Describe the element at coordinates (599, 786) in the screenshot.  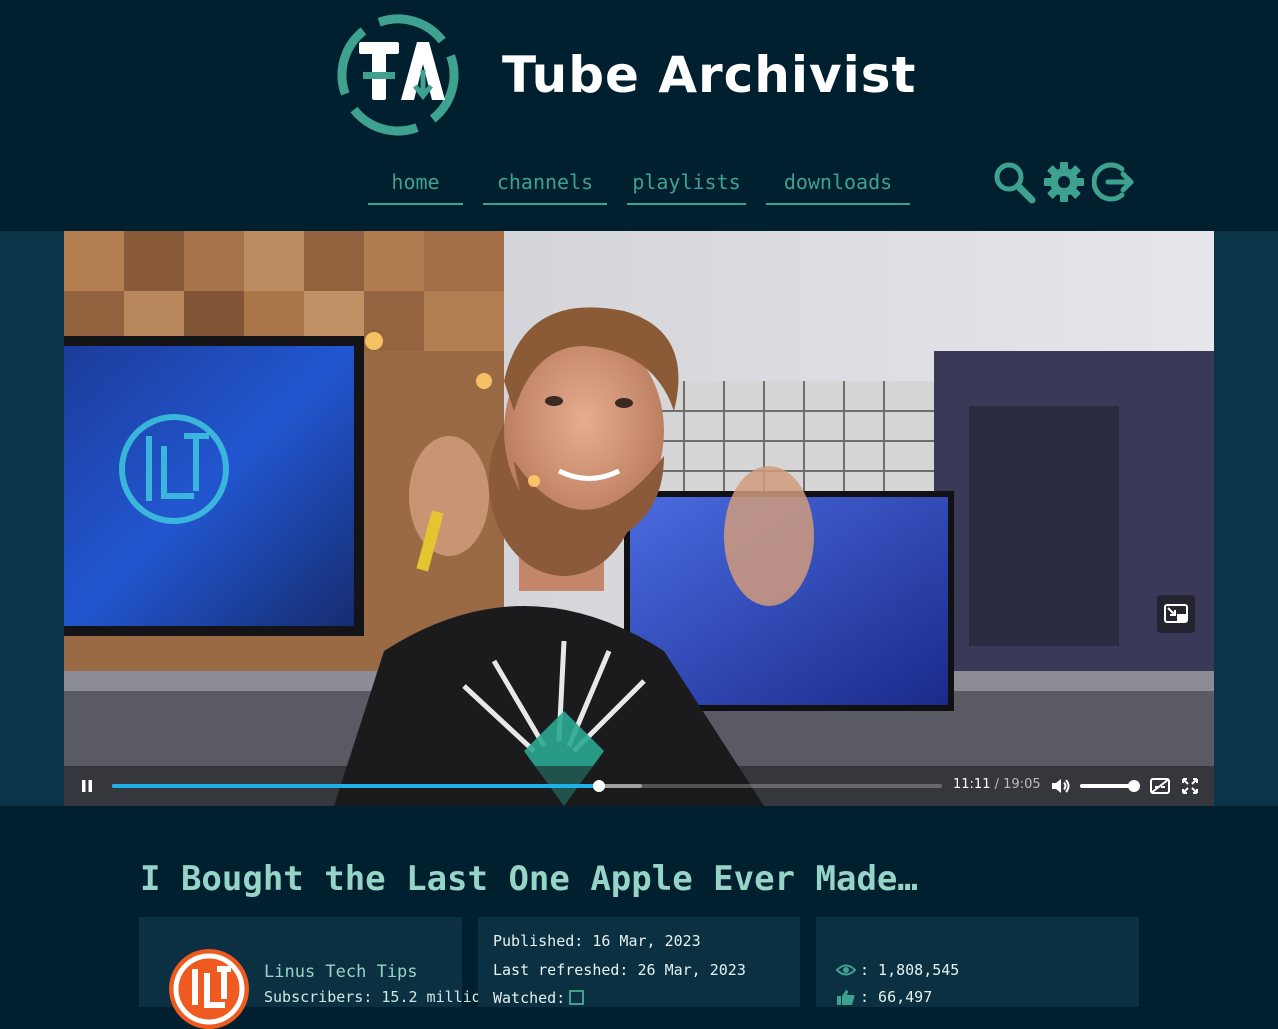
I see `progress-thumb` at that location.